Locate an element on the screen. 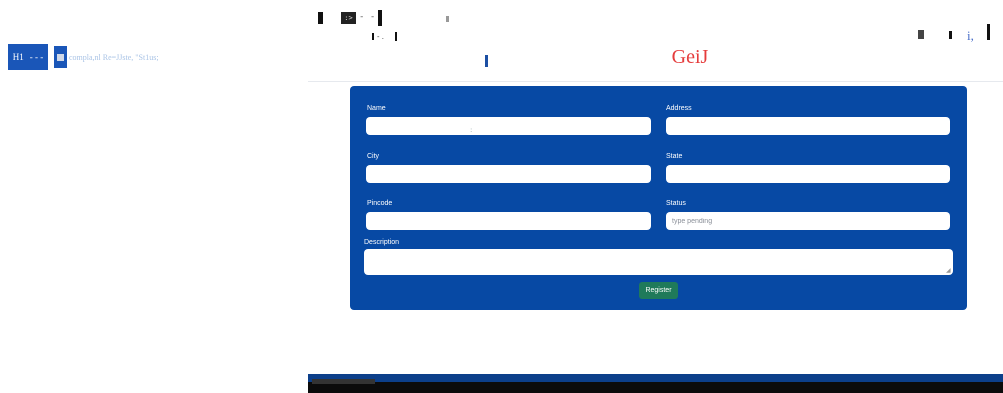  left-square-icon is located at coordinates (60, 57).